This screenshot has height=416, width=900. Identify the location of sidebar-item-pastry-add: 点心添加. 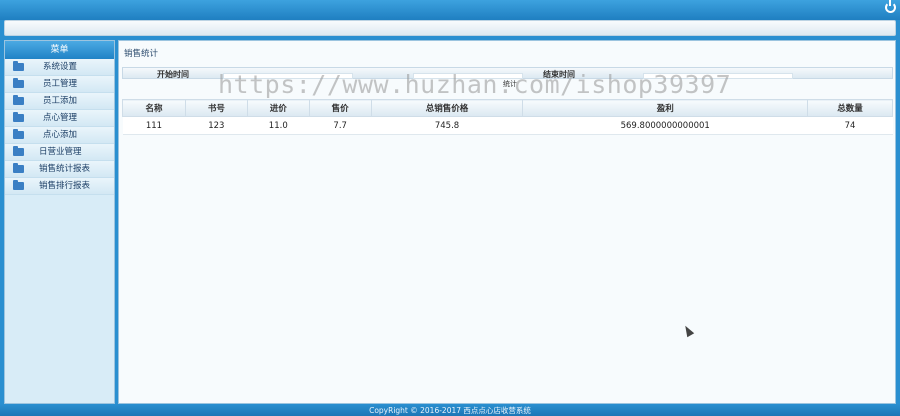
(59, 135).